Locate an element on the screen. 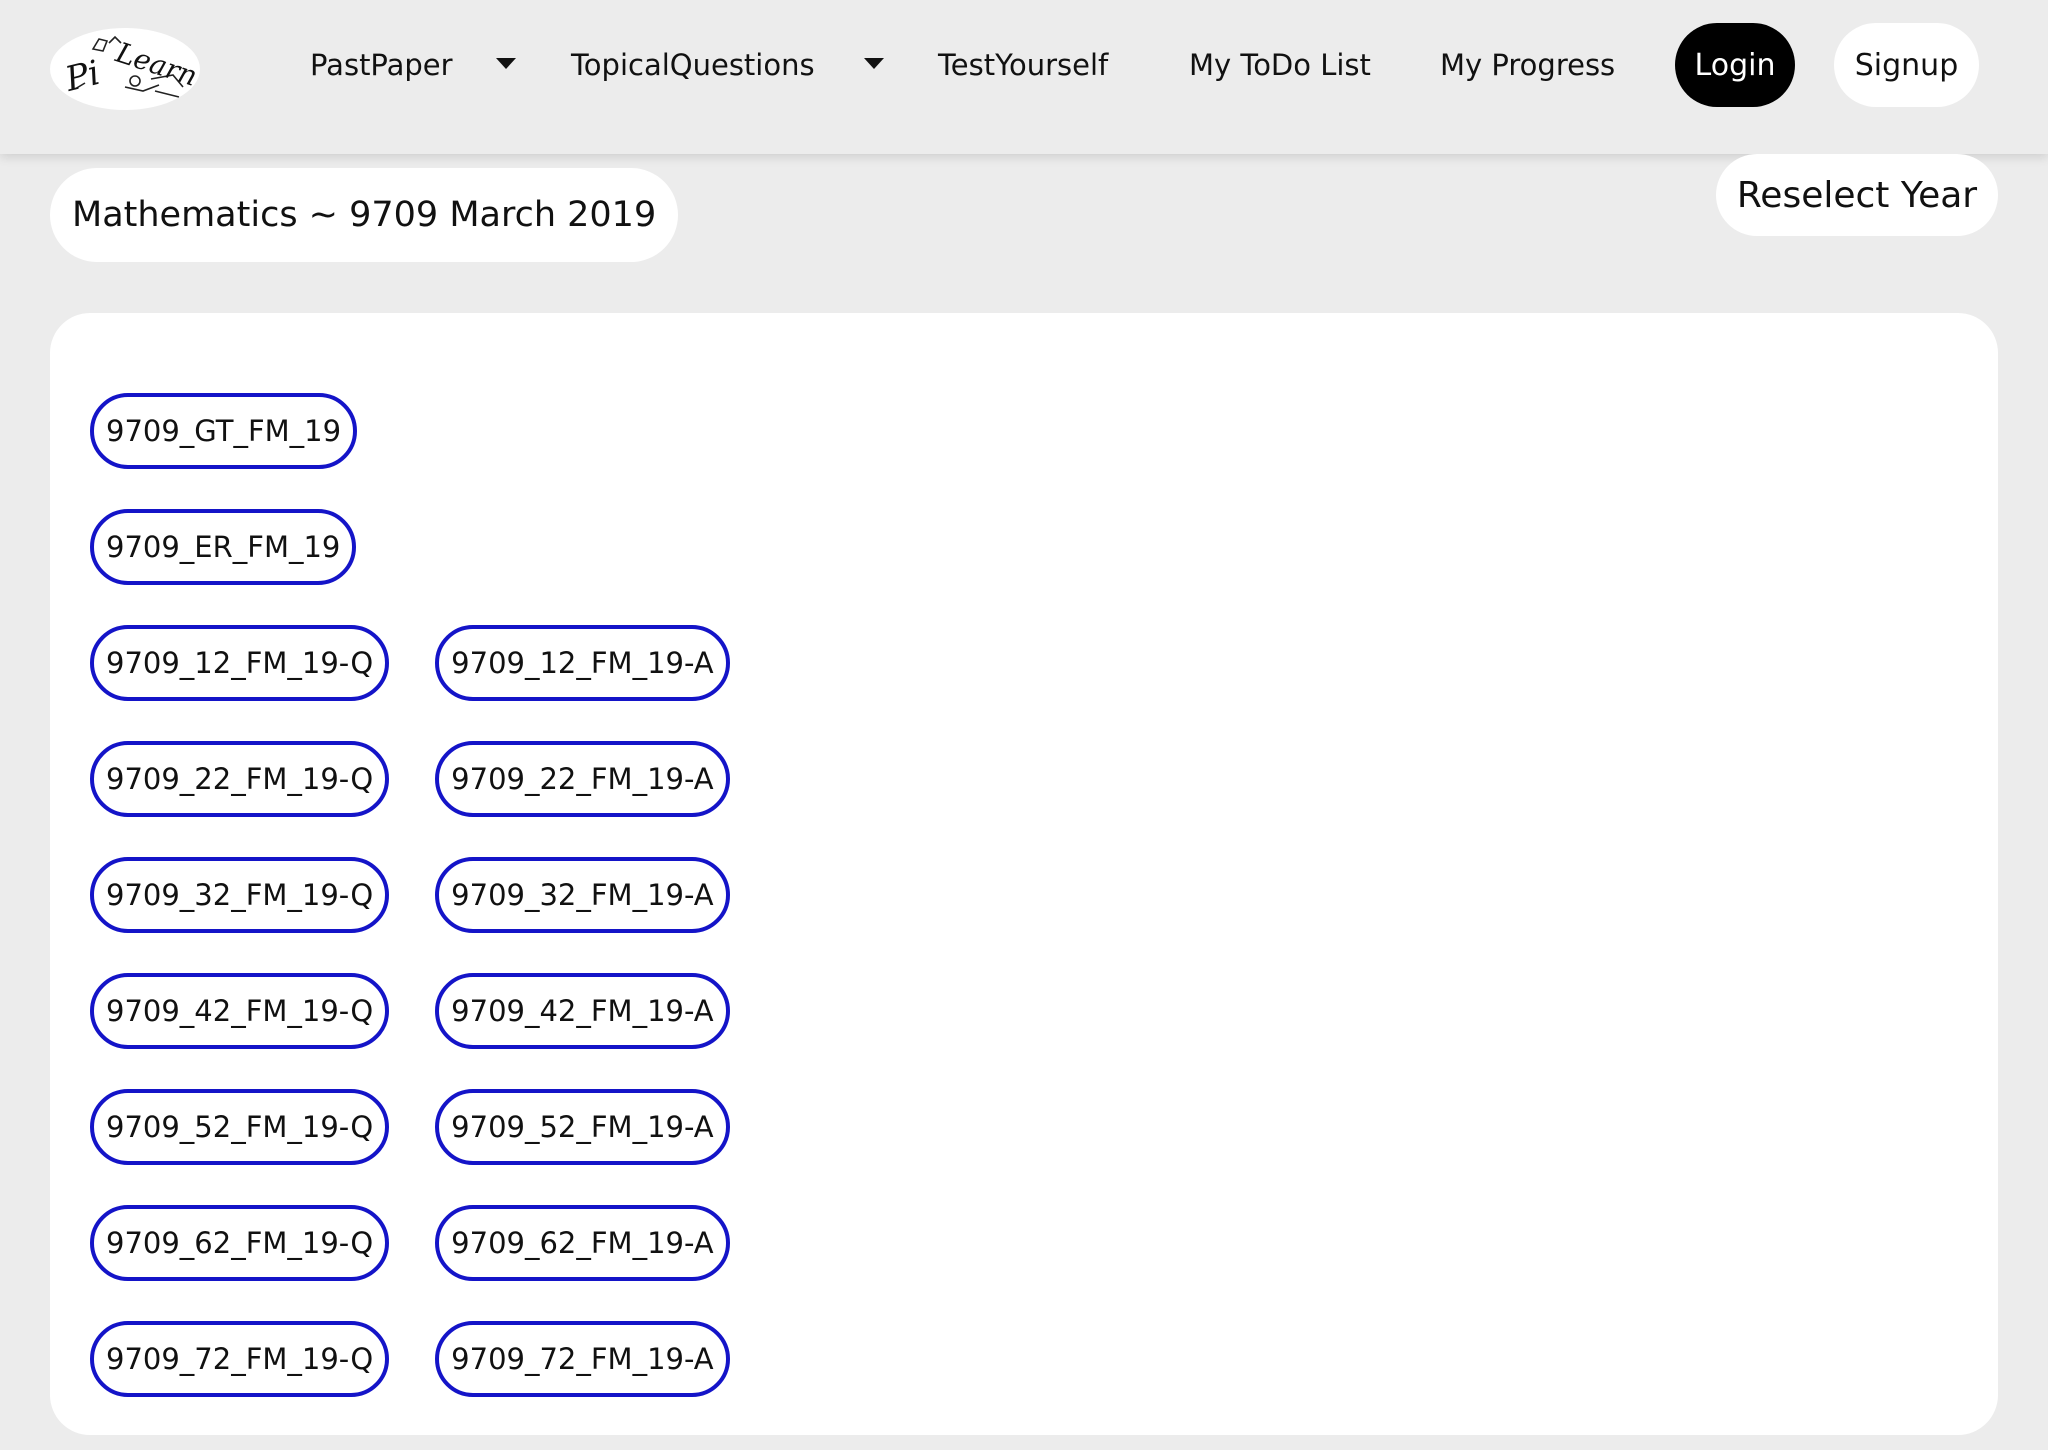  file-row: 9709_22_FM_19-Q 9709_22_FM_19-A is located at coordinates (410, 779).